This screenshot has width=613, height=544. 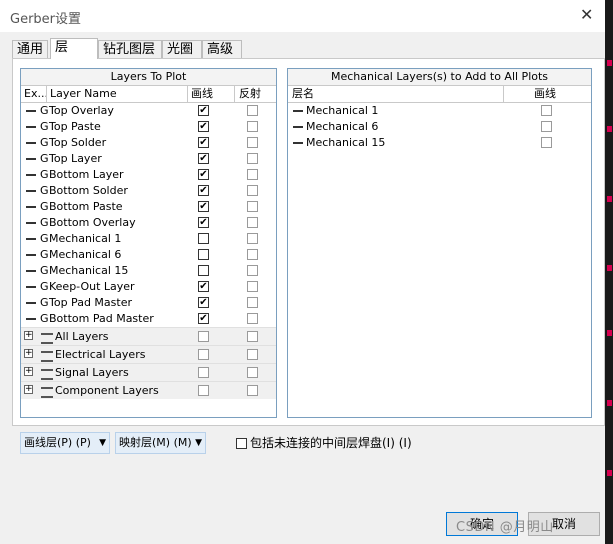 What do you see at coordinates (82, 336) in the screenshot?
I see `layer-group-label: All Layers` at bounding box center [82, 336].